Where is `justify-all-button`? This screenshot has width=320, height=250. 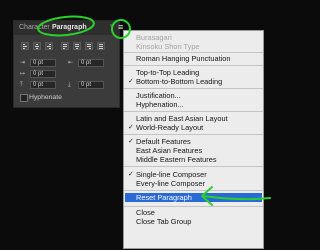 justify-all-button is located at coordinates (101, 46).